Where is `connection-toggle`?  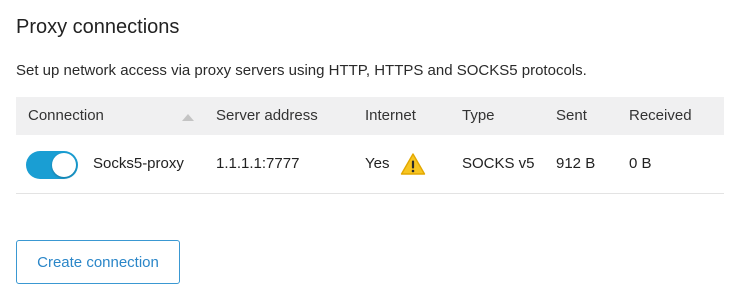 connection-toggle is located at coordinates (52, 165).